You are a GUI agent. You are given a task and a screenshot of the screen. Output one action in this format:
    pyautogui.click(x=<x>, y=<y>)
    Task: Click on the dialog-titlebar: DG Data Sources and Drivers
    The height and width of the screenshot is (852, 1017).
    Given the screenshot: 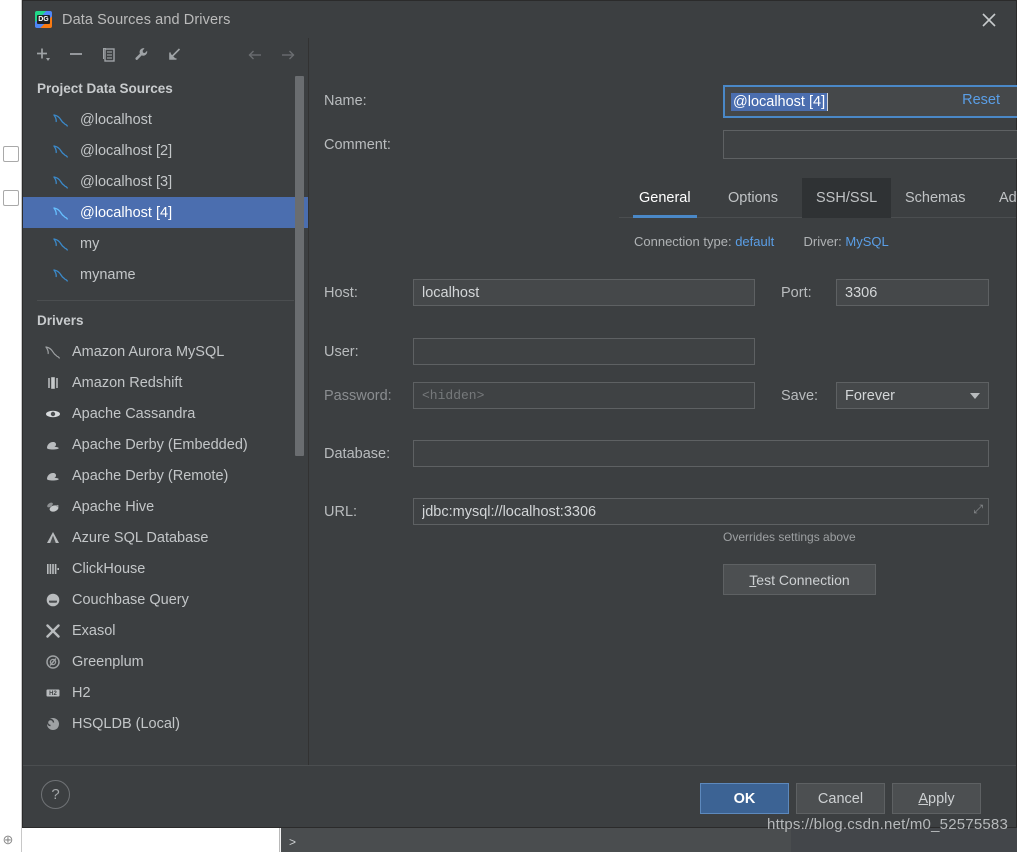 What is the action you would take?
    pyautogui.click(x=519, y=19)
    